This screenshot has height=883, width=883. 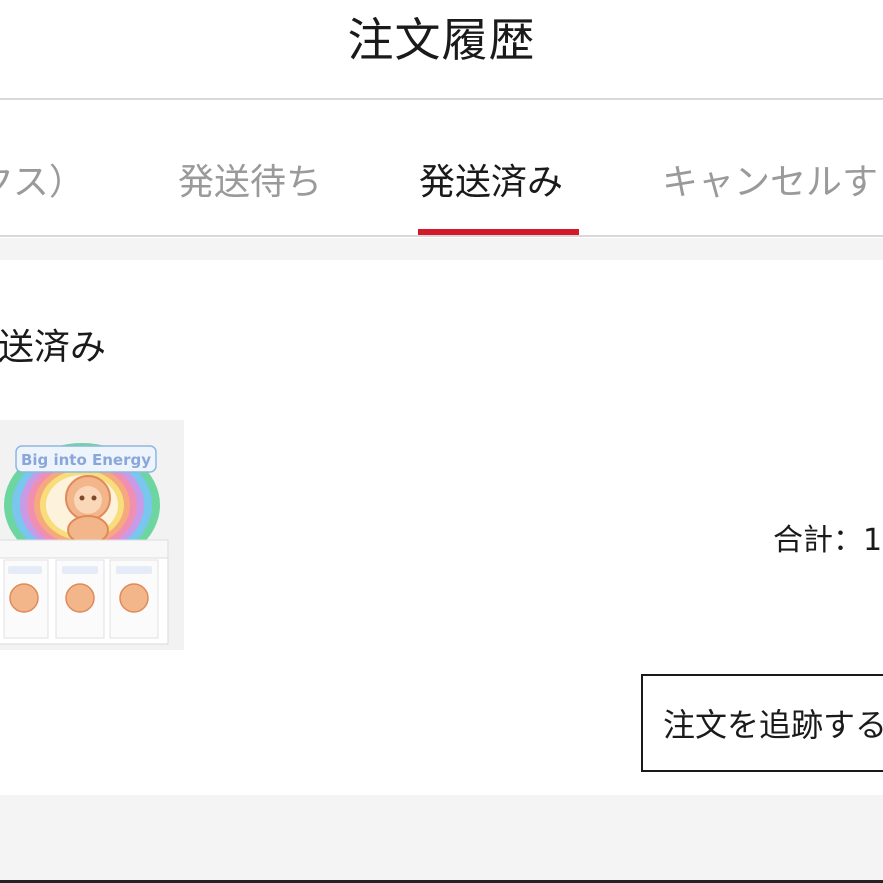 I want to click on tab-shipped: 発送済み, so click(x=491, y=179).